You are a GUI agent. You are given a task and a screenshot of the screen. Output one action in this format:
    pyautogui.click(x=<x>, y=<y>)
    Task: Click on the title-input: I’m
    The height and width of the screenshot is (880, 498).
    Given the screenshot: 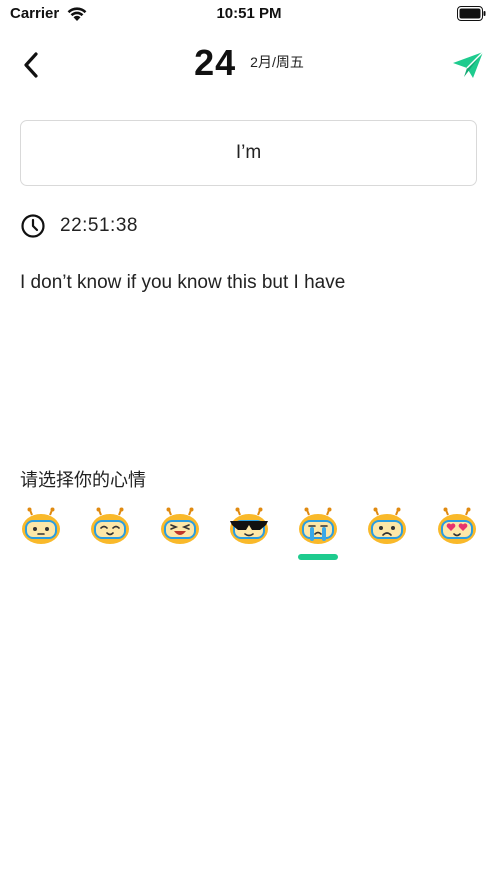 What is the action you would take?
    pyautogui.click(x=248, y=153)
    